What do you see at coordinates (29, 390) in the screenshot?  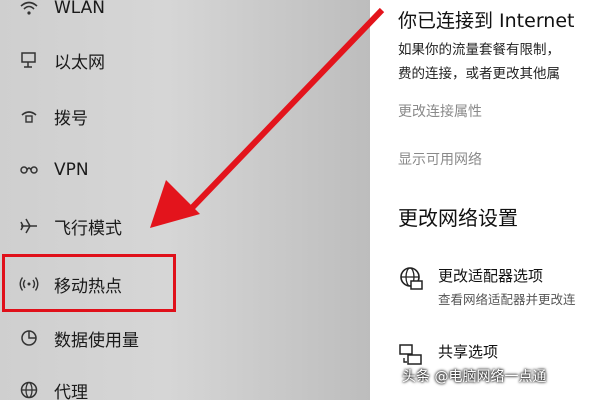 I see `globe-icon` at bounding box center [29, 390].